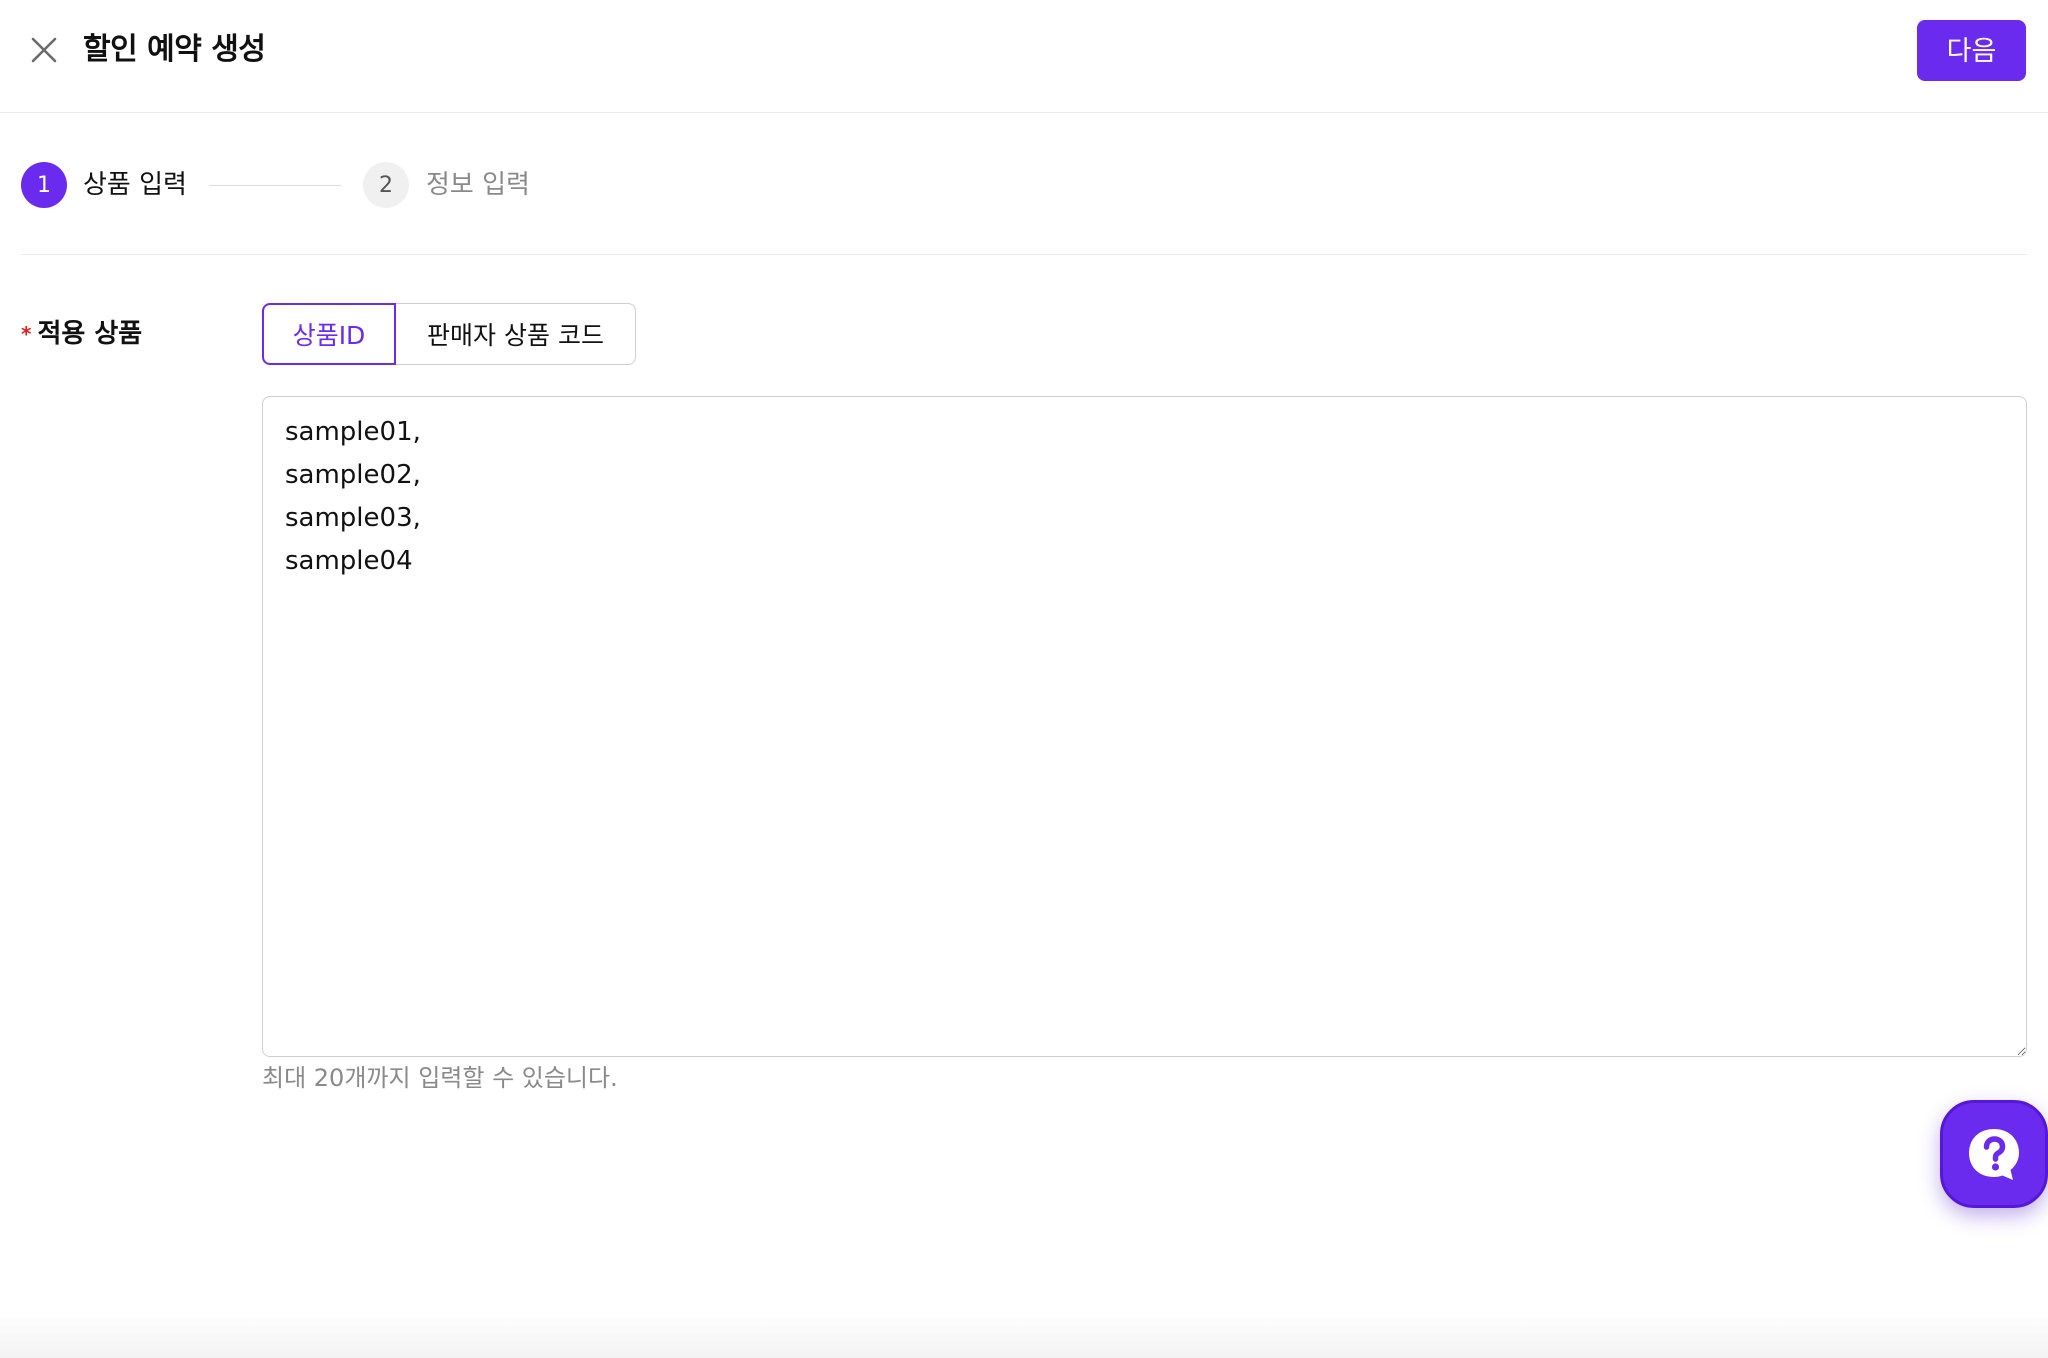  I want to click on input-type-toggle: 상품ID 판매자 상품 코드, so click(449, 334).